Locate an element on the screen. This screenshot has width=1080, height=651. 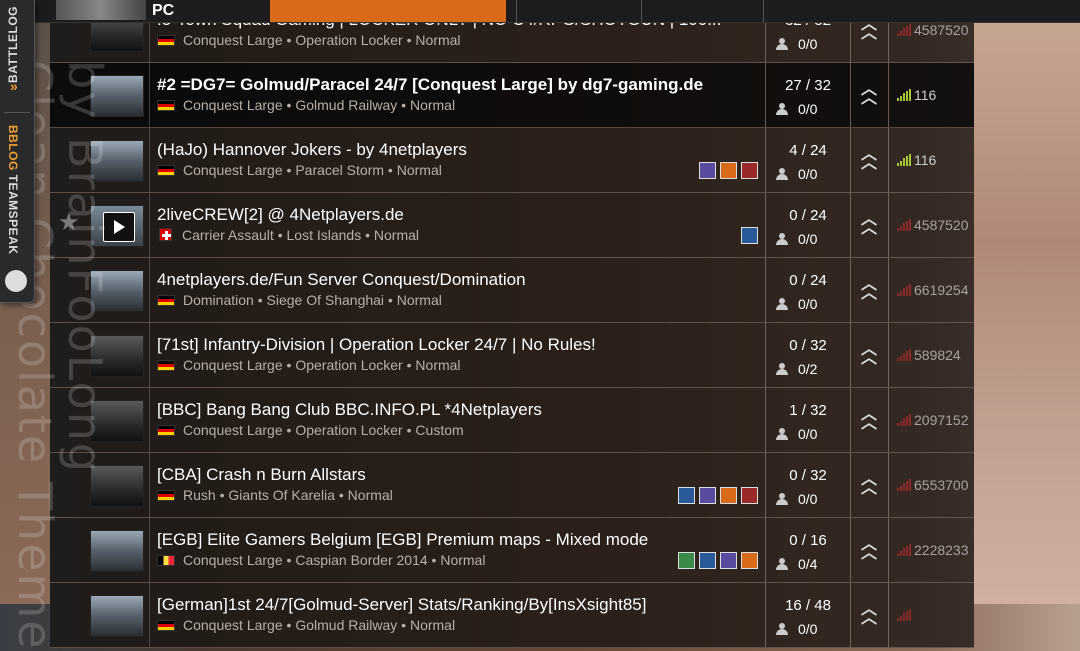
favorite-star-icon: ★ is located at coordinates (70, 223).